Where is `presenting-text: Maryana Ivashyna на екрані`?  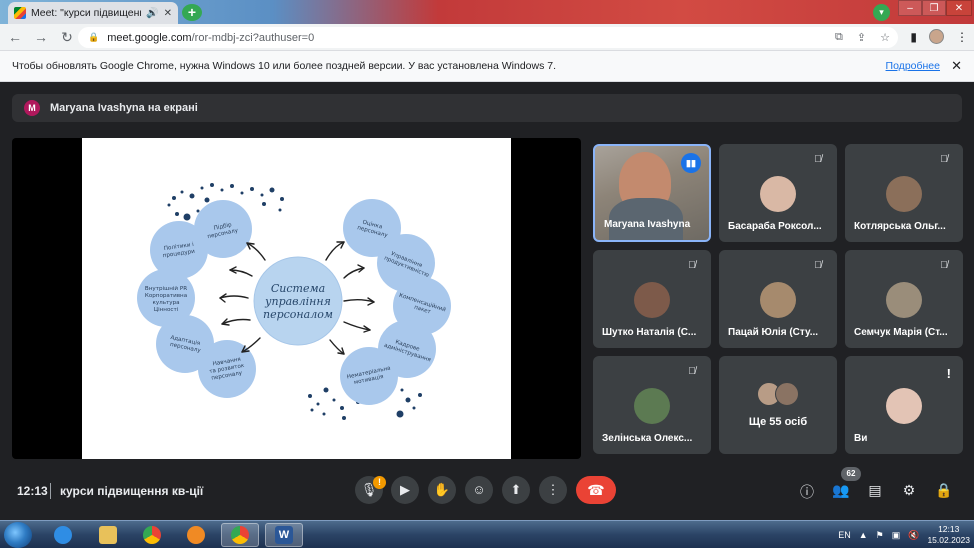 presenting-text: Maryana Ivashyna на екрані is located at coordinates (124, 108).